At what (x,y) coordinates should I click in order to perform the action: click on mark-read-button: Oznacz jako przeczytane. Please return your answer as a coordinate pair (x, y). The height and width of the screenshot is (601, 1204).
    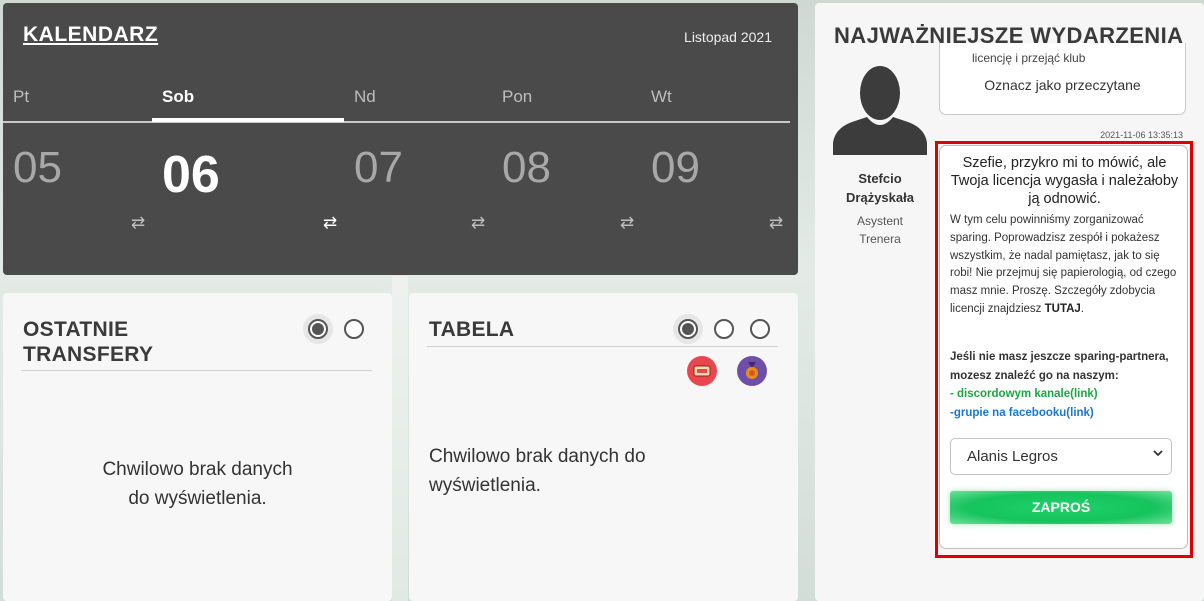
    Looking at the image, I should click on (1062, 85).